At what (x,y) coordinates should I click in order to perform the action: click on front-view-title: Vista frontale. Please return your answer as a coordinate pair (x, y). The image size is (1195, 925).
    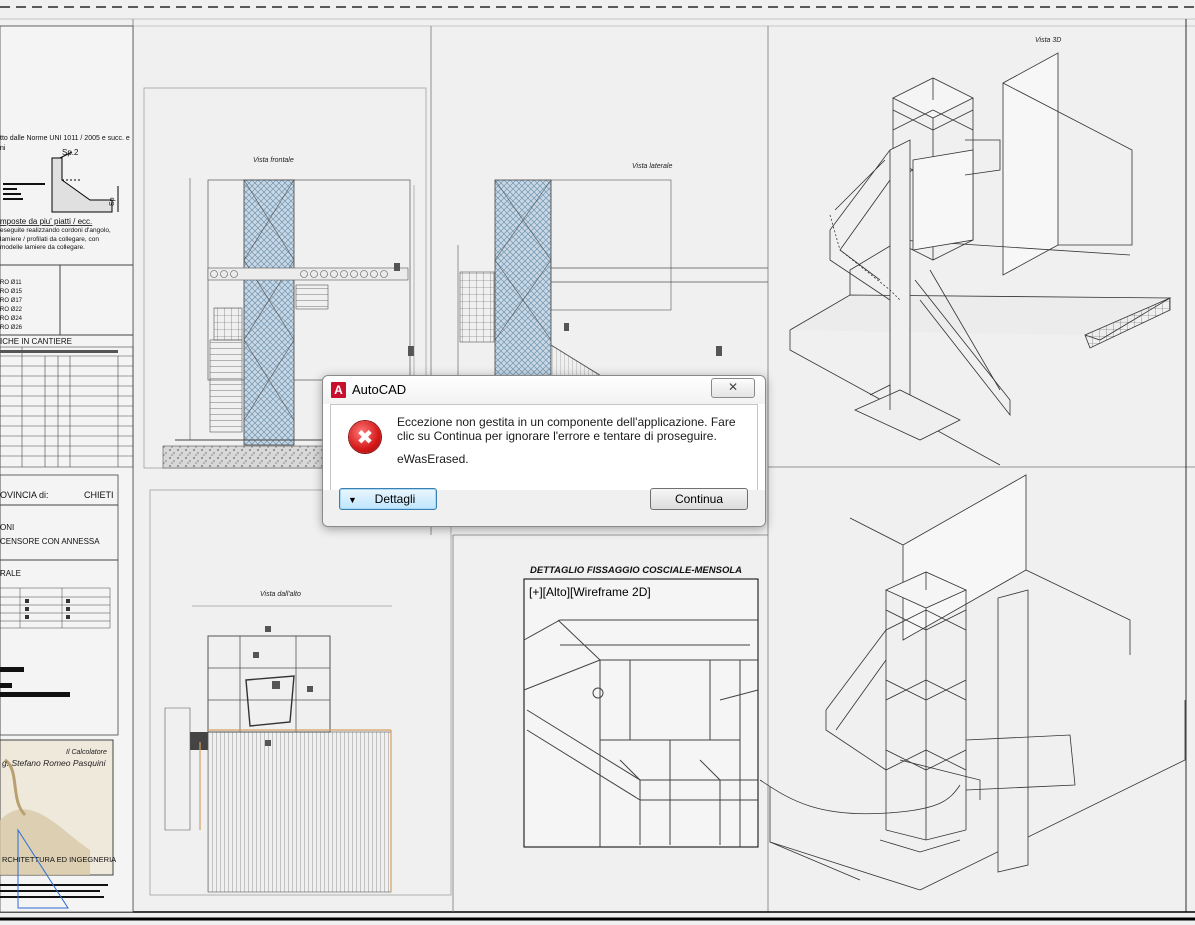
    Looking at the image, I should click on (273, 160).